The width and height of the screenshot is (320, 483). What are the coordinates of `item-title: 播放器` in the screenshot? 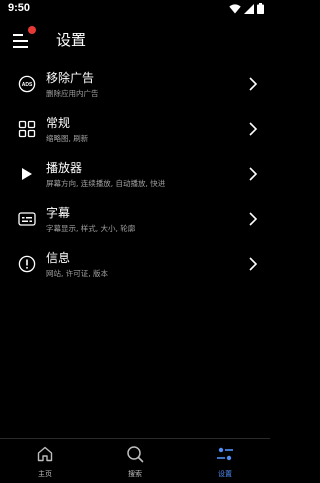 It's located at (64, 168).